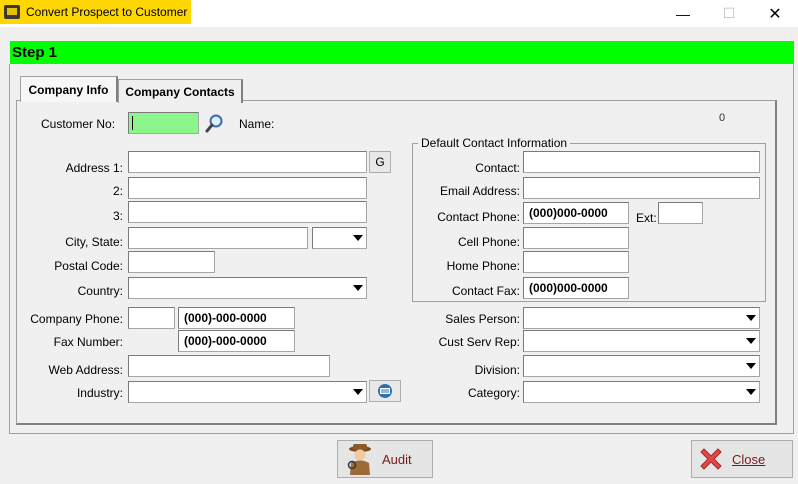 This screenshot has width=798, height=484. I want to click on address2-input, so click(247, 188).